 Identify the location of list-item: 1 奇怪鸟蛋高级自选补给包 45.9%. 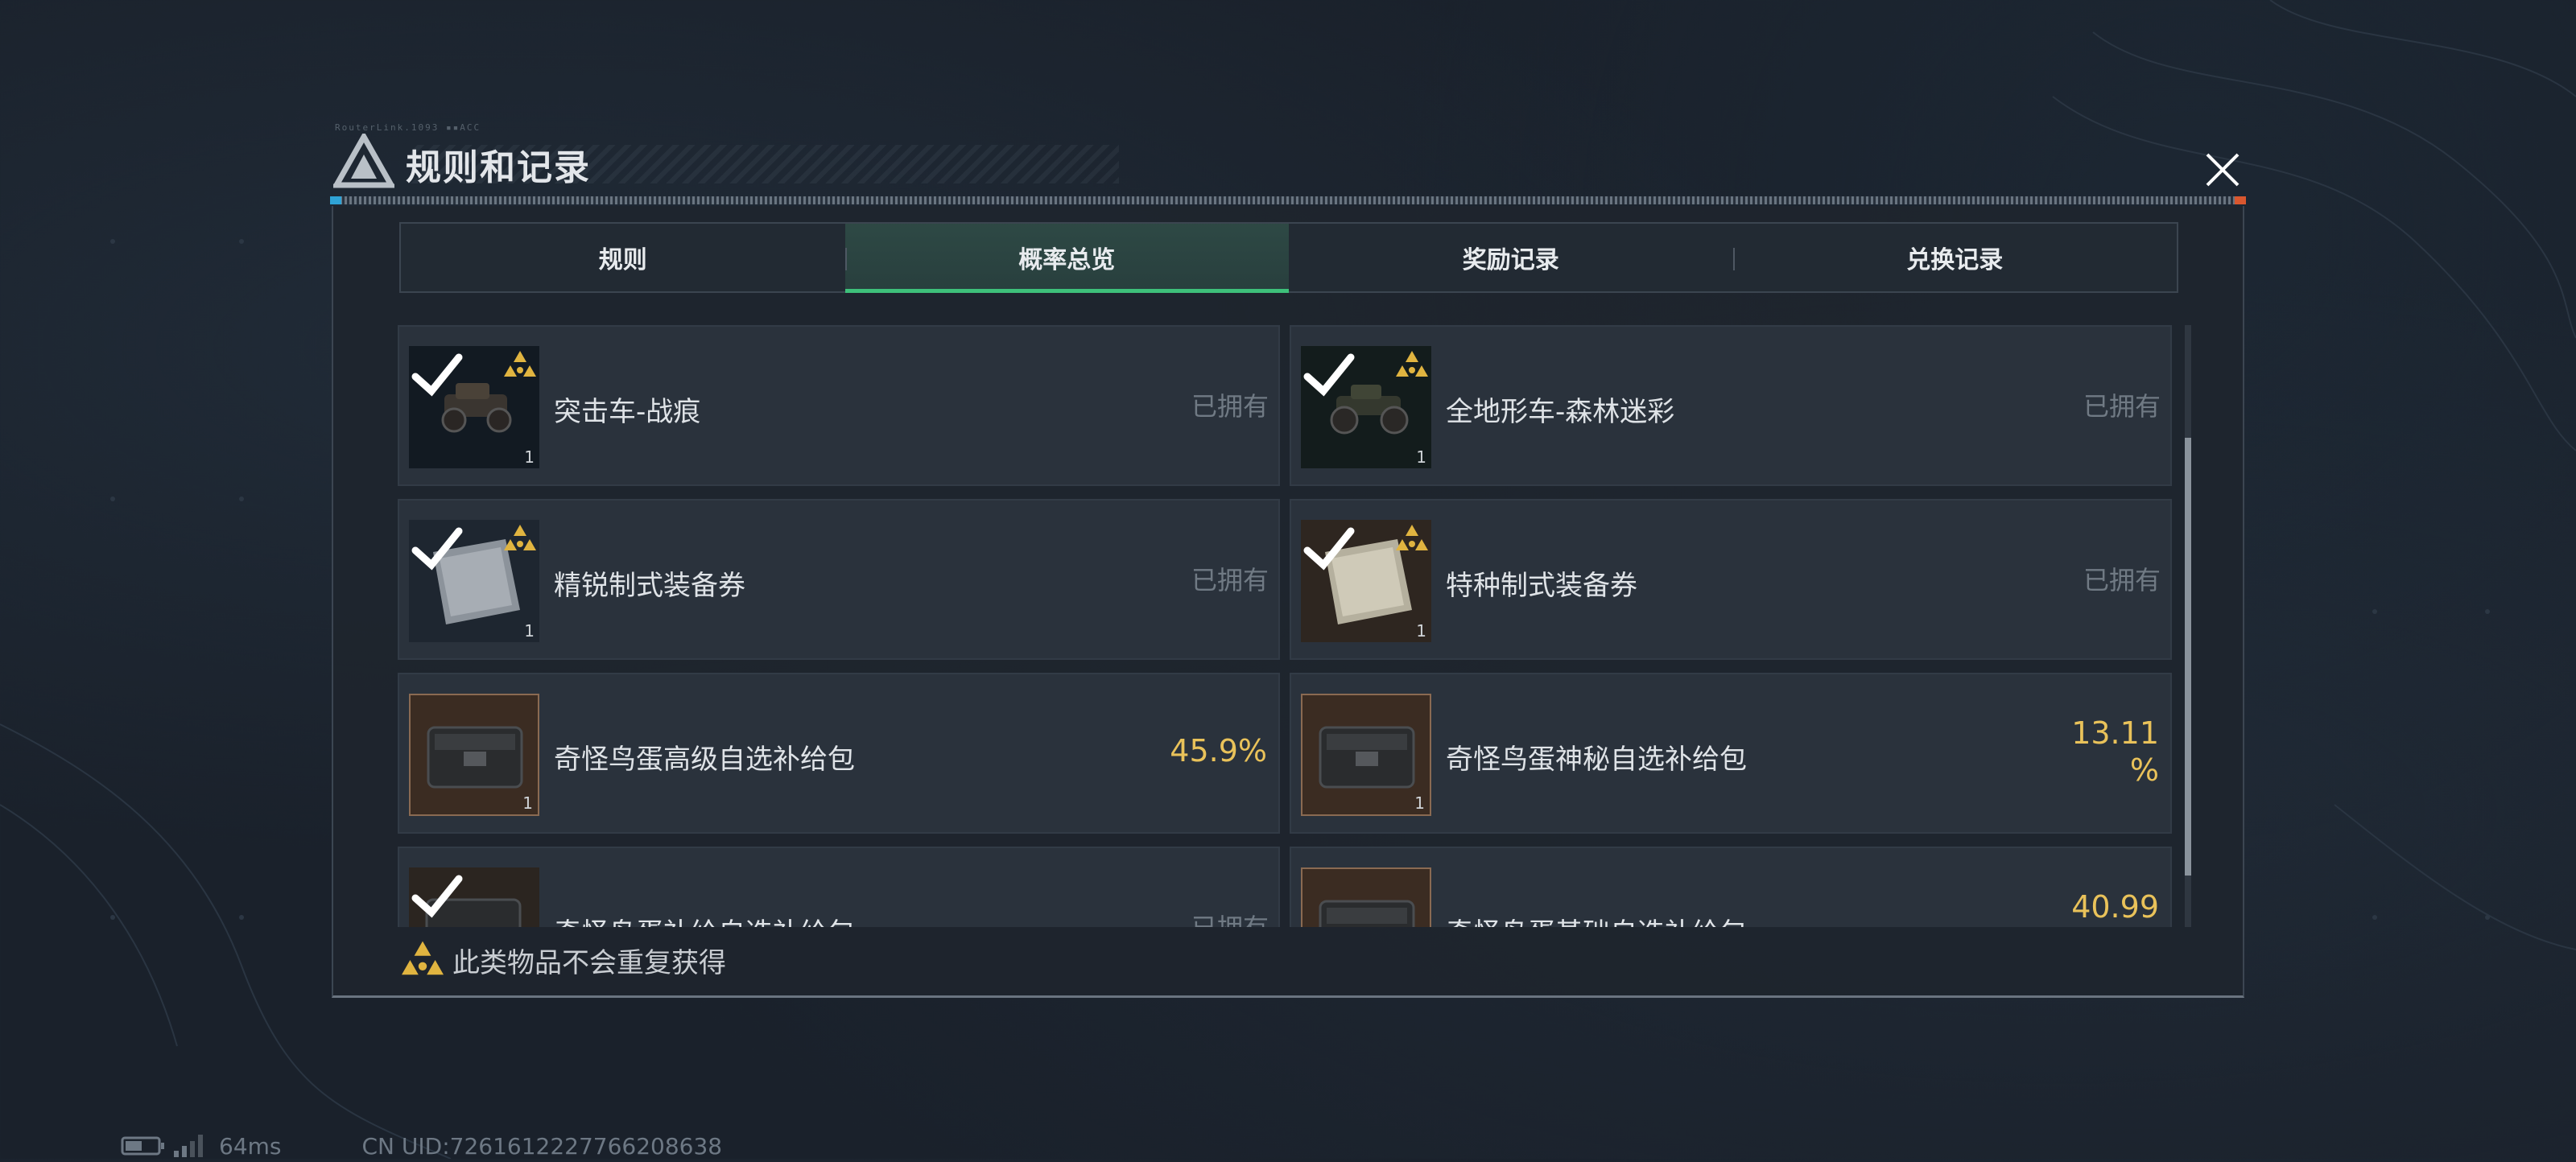
(839, 753).